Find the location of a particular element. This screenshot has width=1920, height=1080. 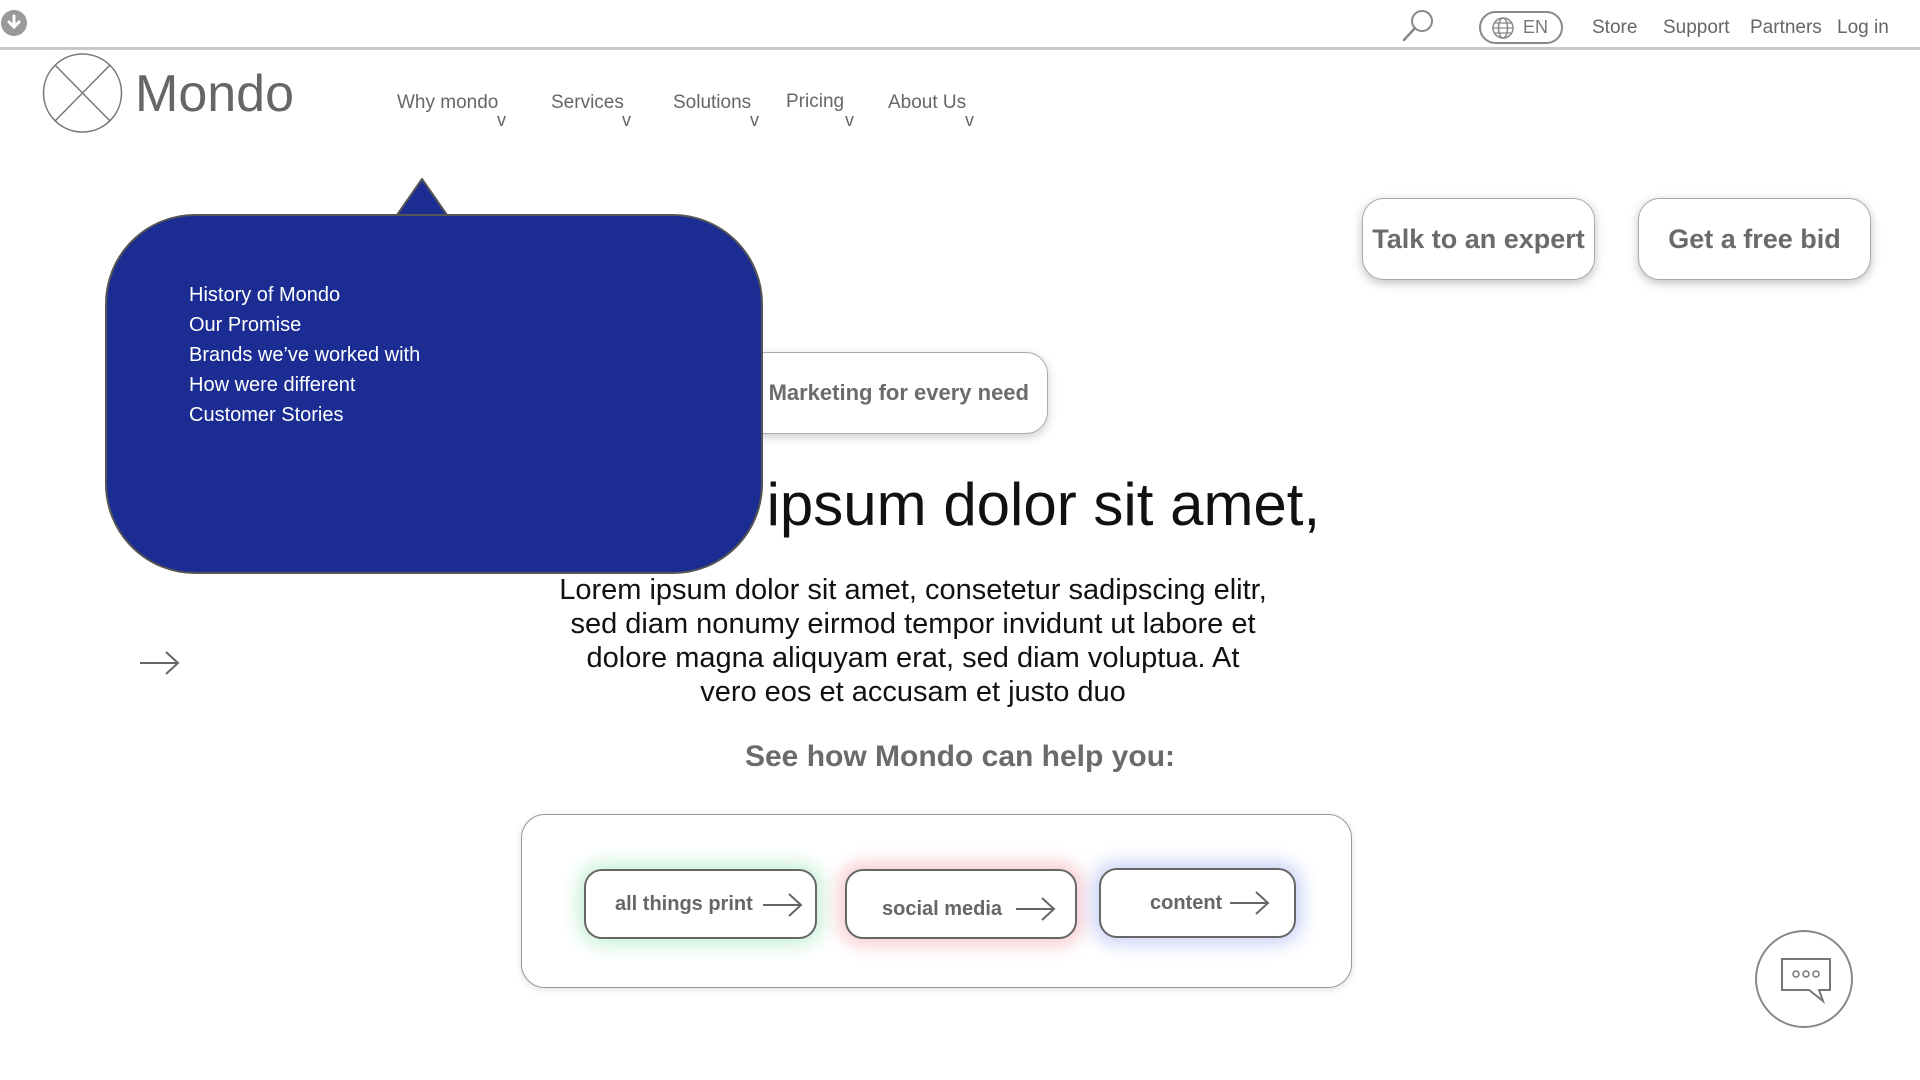

chat-button is located at coordinates (1804, 979).